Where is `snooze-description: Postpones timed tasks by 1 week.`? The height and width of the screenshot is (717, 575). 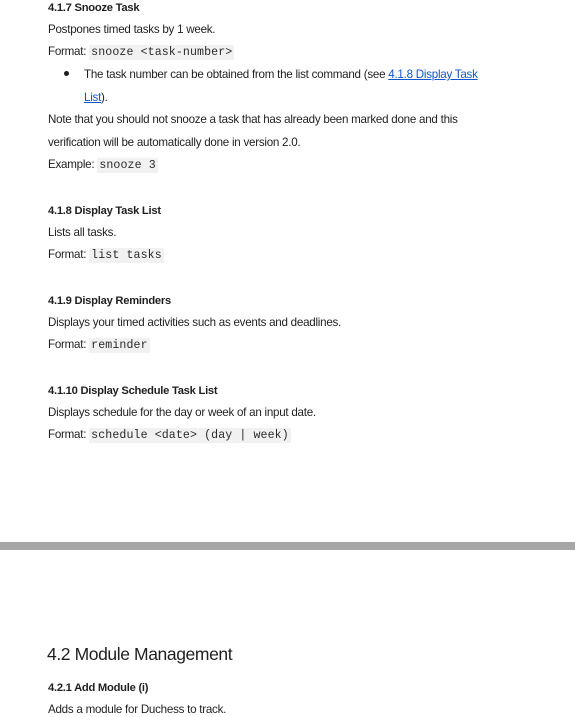
snooze-description: Postpones timed tasks by 1 week. is located at coordinates (132, 29).